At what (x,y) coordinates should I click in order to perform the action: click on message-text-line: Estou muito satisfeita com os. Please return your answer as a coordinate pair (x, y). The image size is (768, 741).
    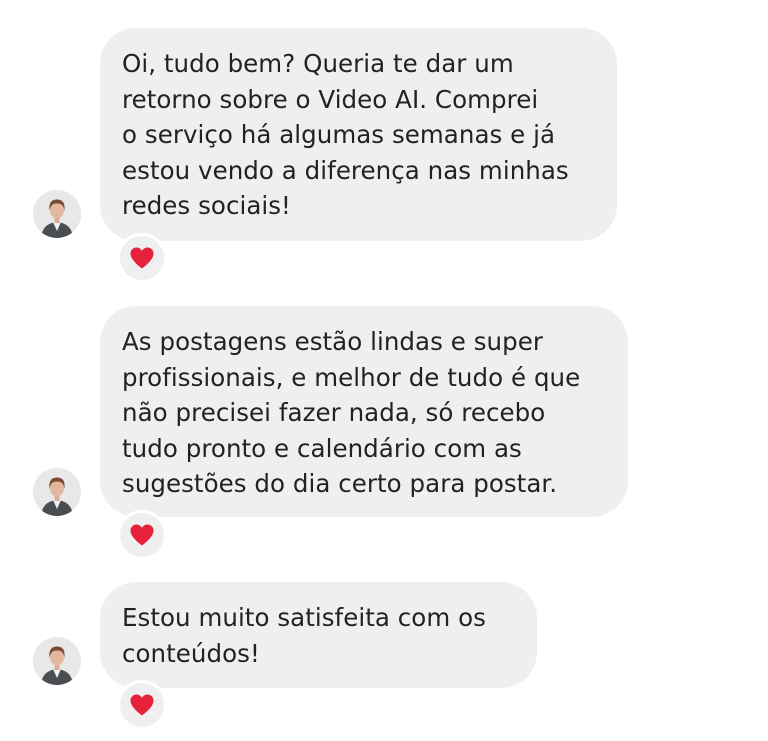
    Looking at the image, I should click on (304, 617).